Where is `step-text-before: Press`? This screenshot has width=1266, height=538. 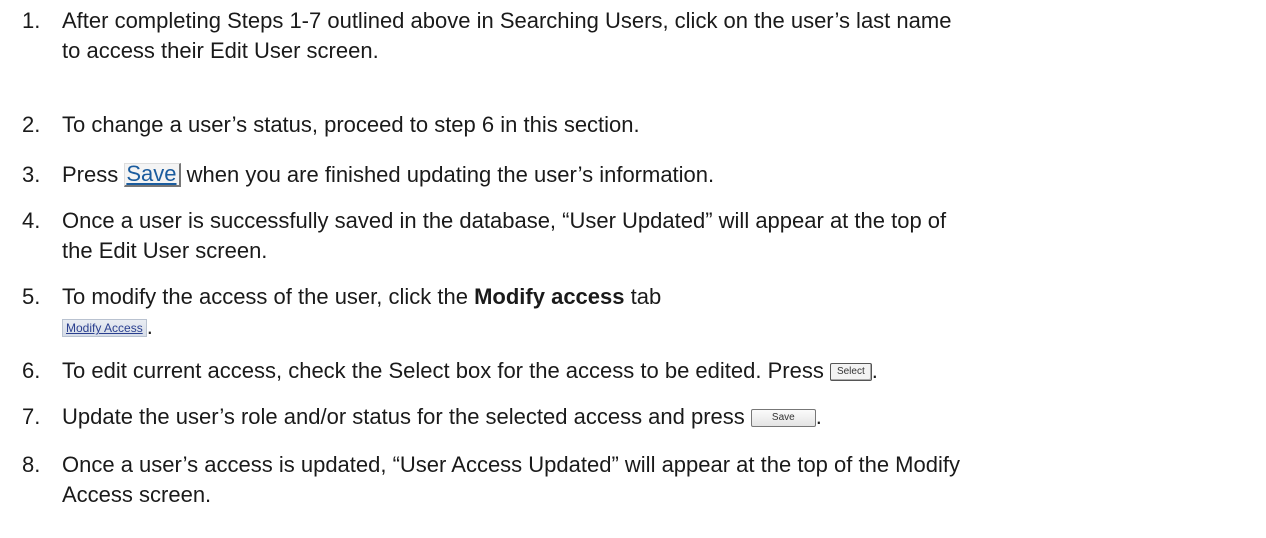
step-text-before: Press is located at coordinates (93, 174).